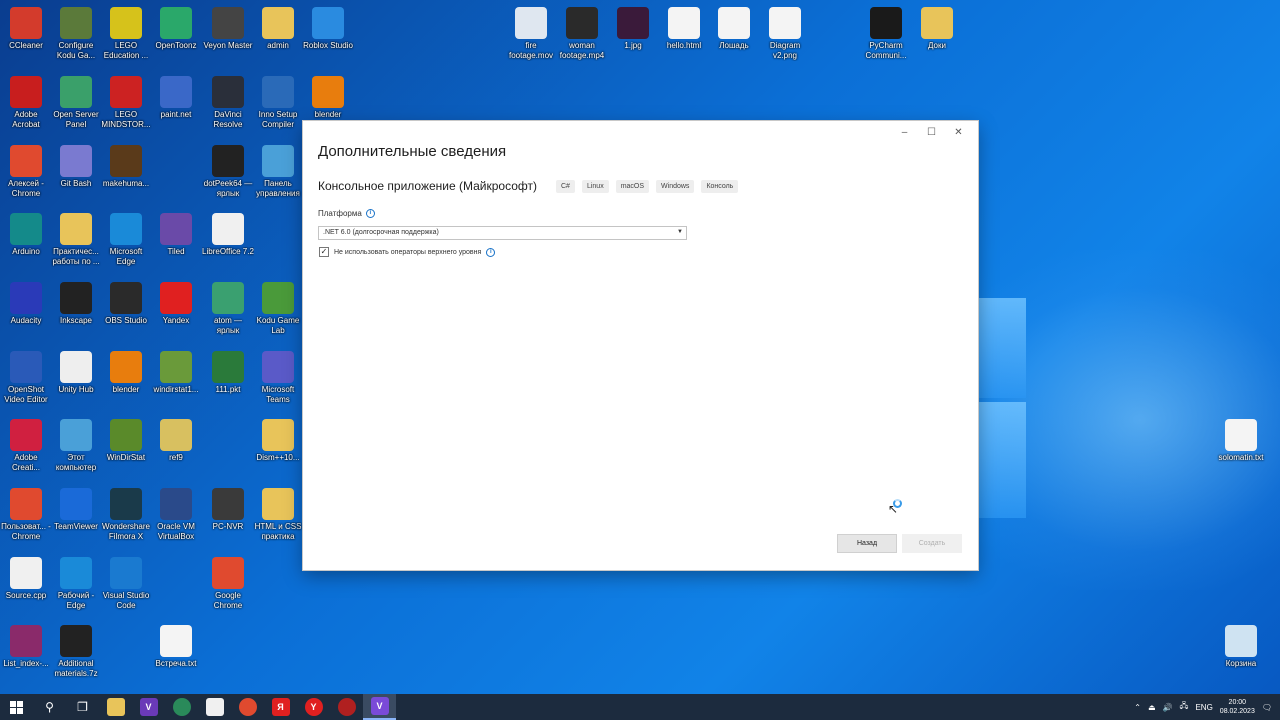 This screenshot has width=1280, height=720. I want to click on taskbar-visual-studio-active: V, so click(379, 707).